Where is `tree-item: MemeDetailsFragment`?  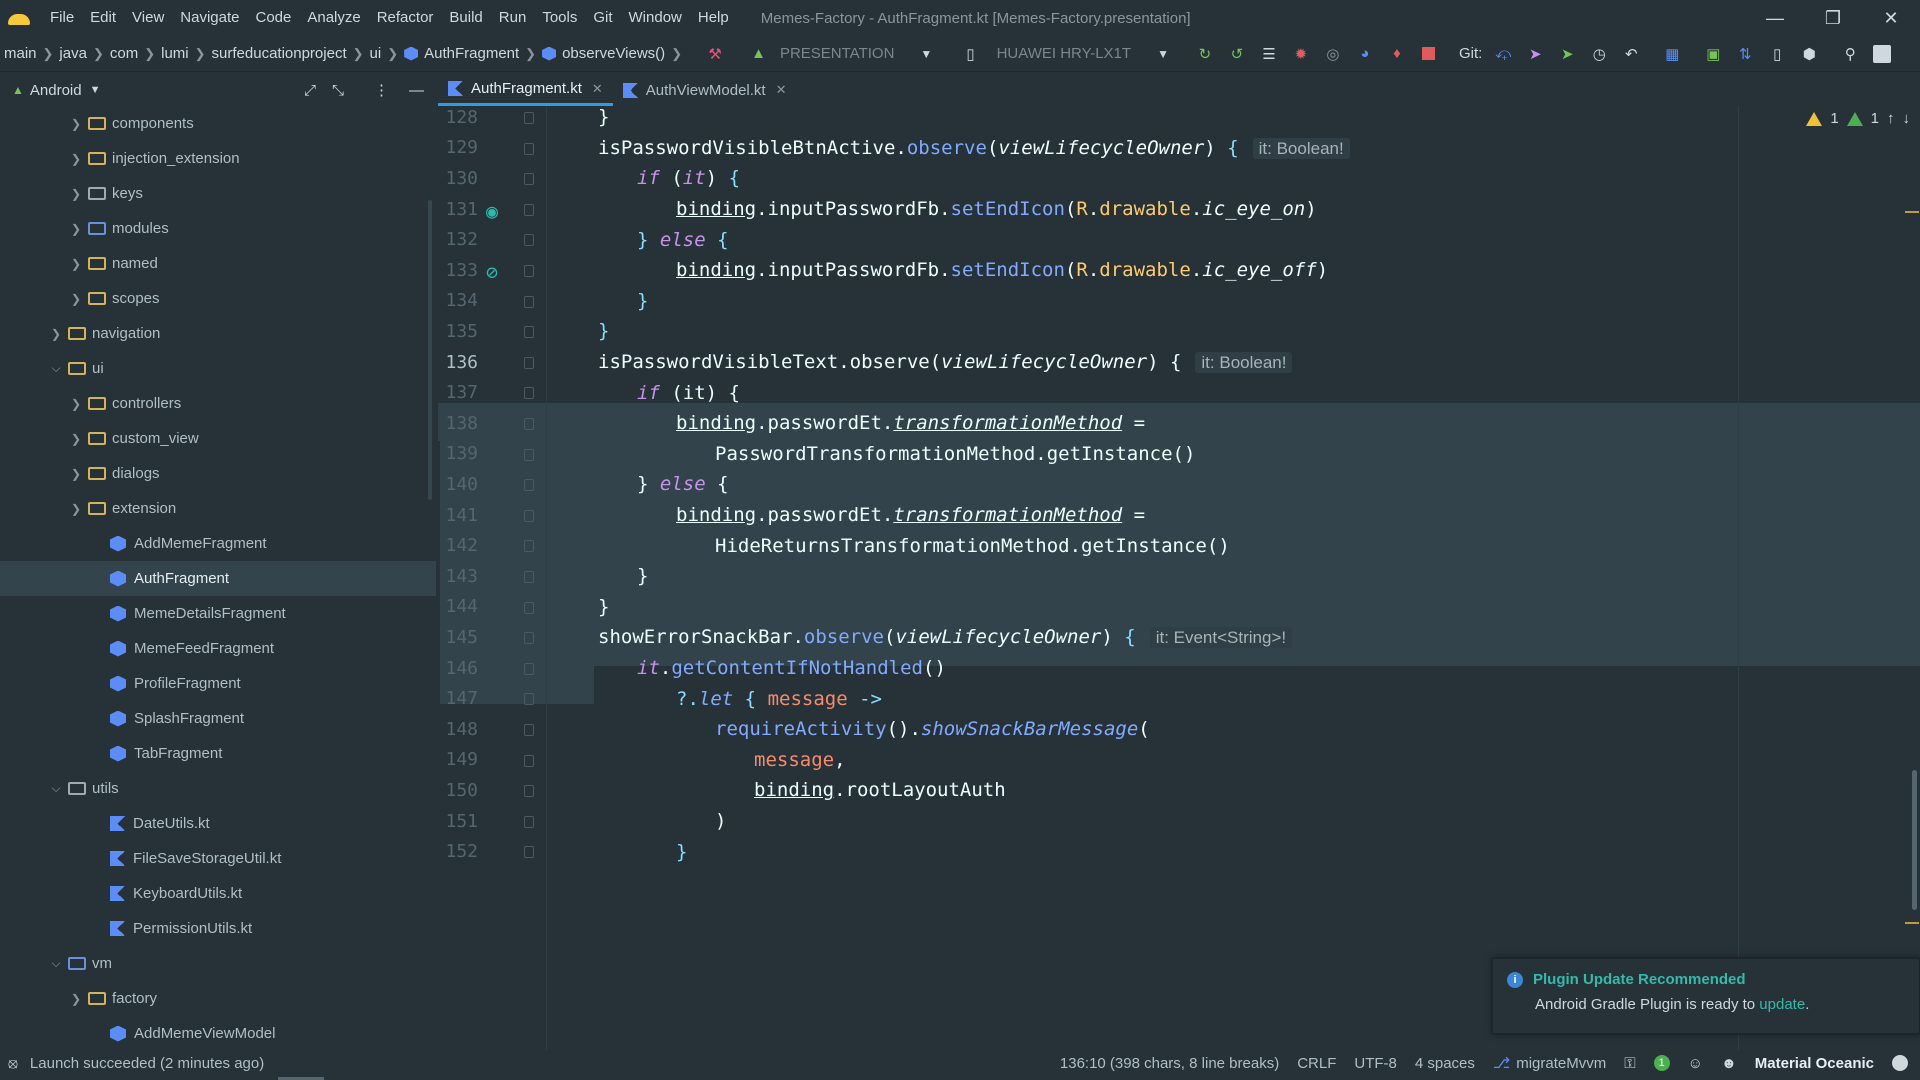
tree-item: MemeDetailsFragment is located at coordinates (218, 613).